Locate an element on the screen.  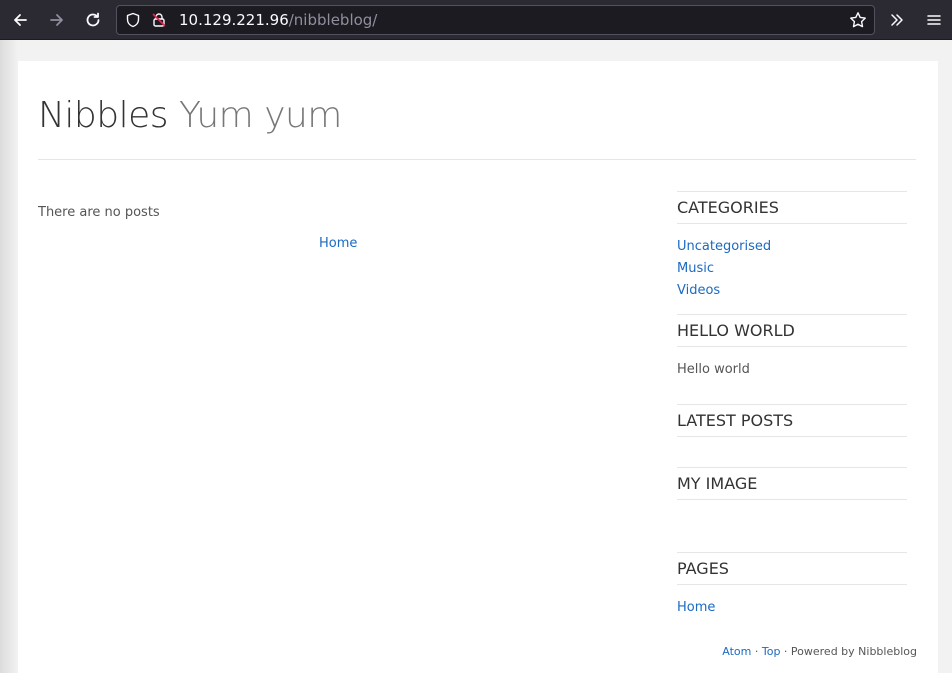
widget-latest-posts: LATEST POSTS is located at coordinates (792, 420).